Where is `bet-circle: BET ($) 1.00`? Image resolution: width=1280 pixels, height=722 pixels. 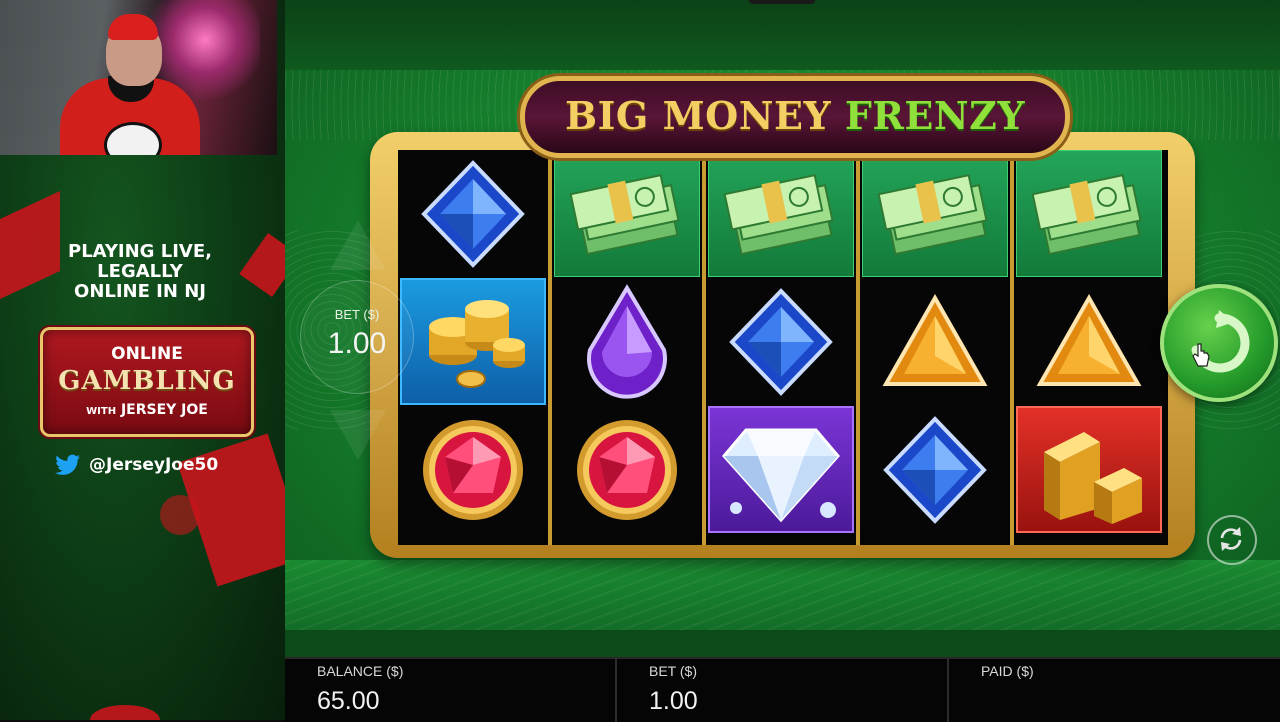 bet-circle: BET ($) 1.00 is located at coordinates (357, 337).